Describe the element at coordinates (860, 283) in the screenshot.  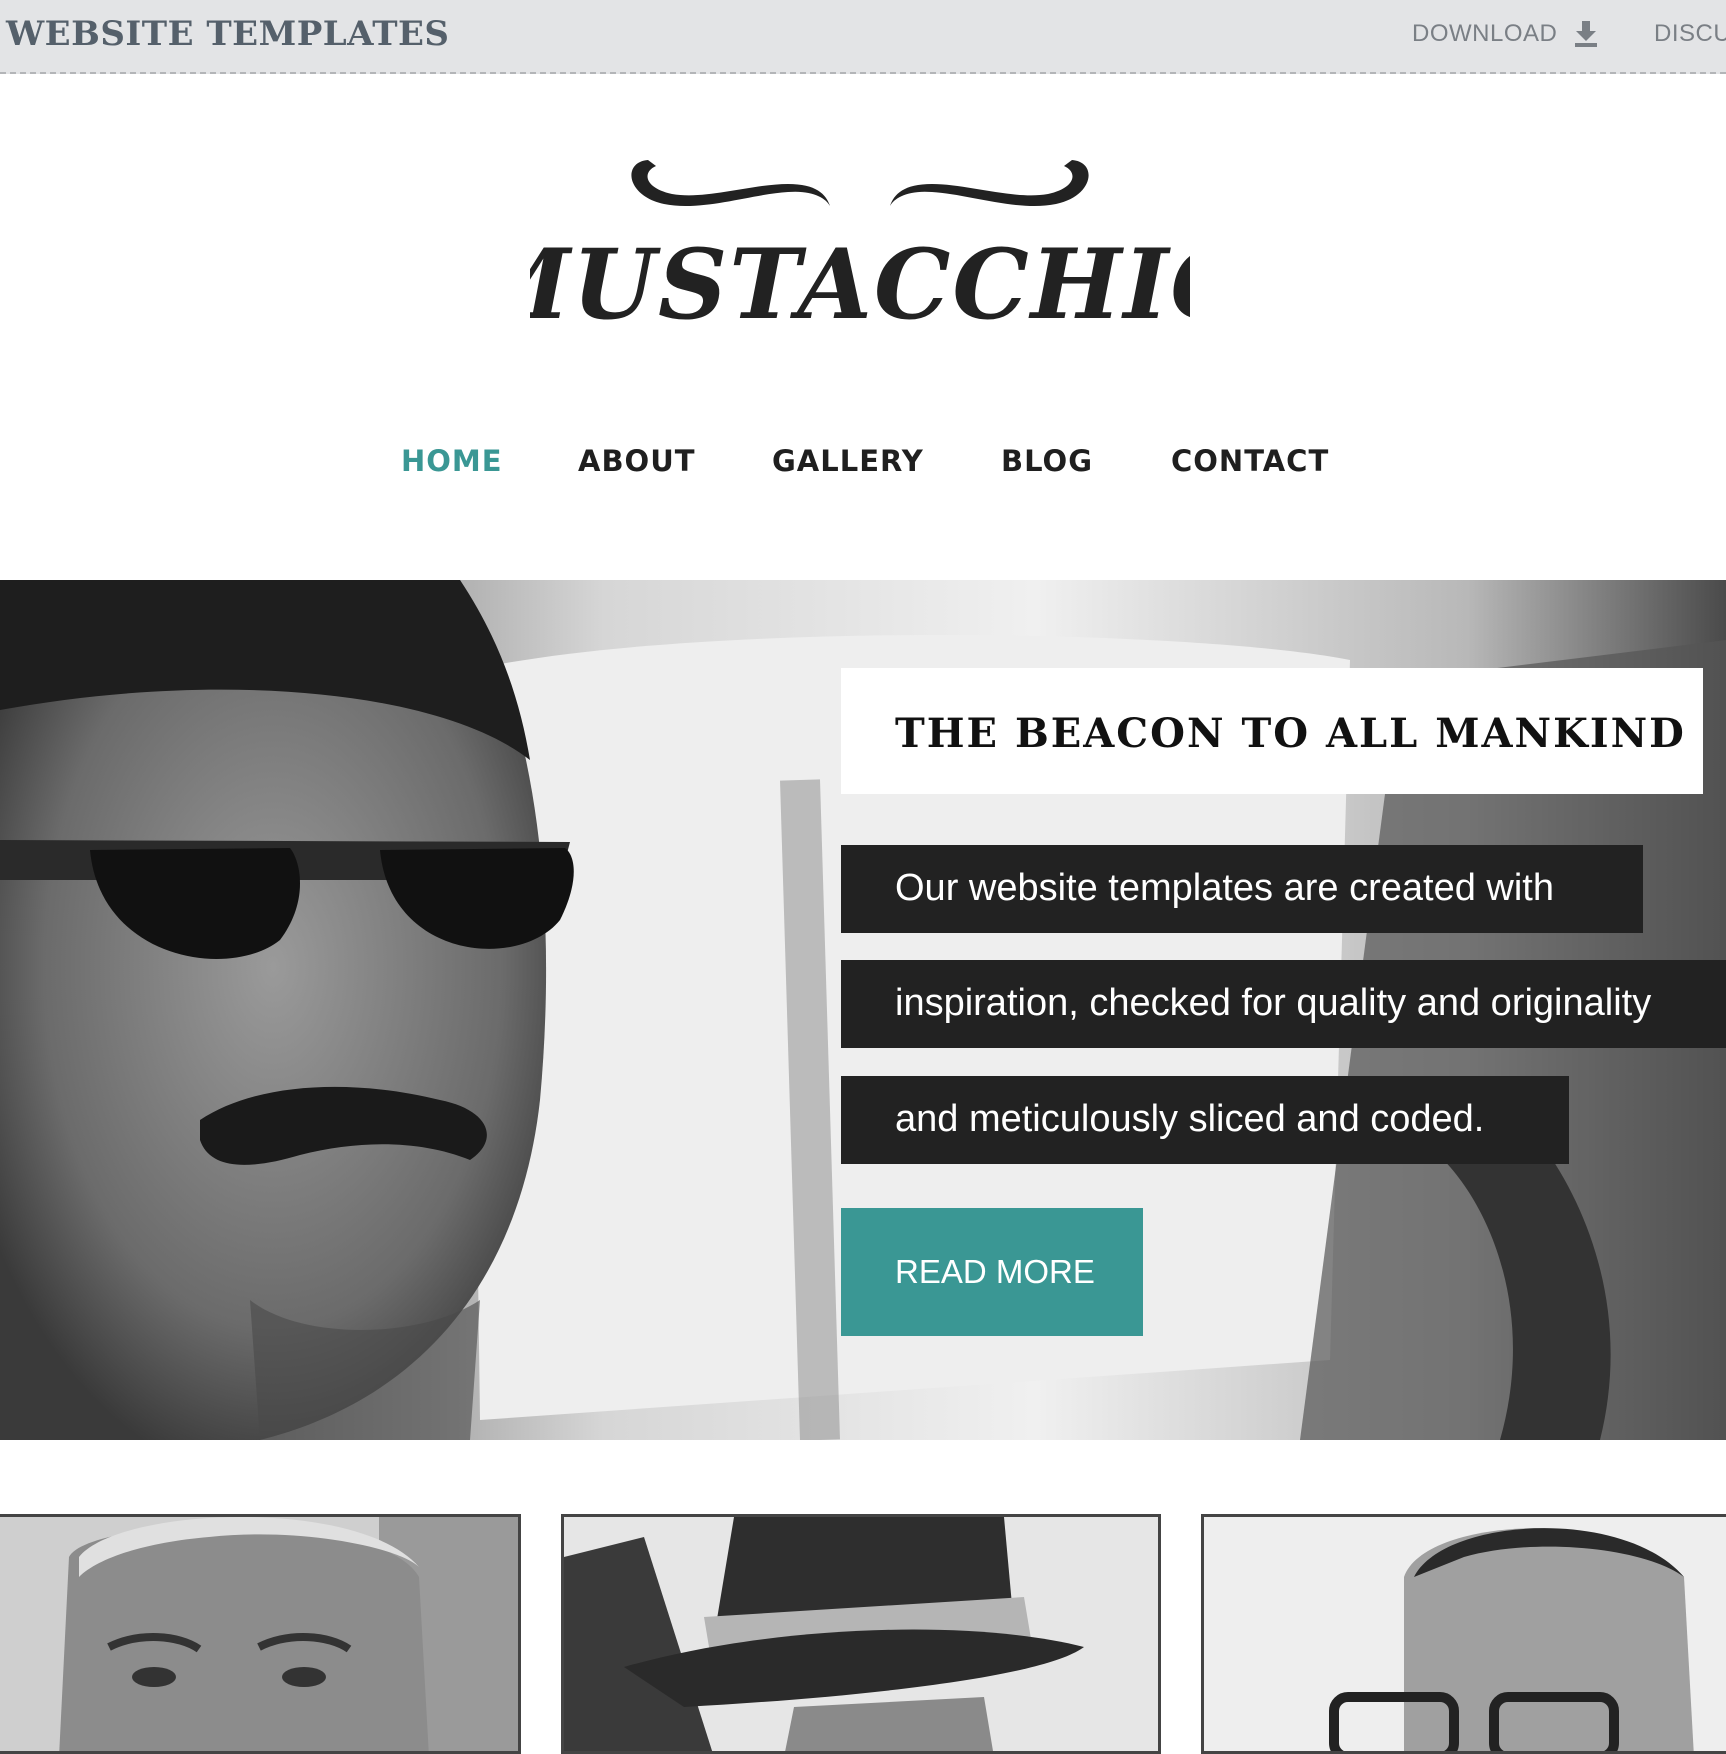
I see `logo-text: MUSTACCHIO` at that location.